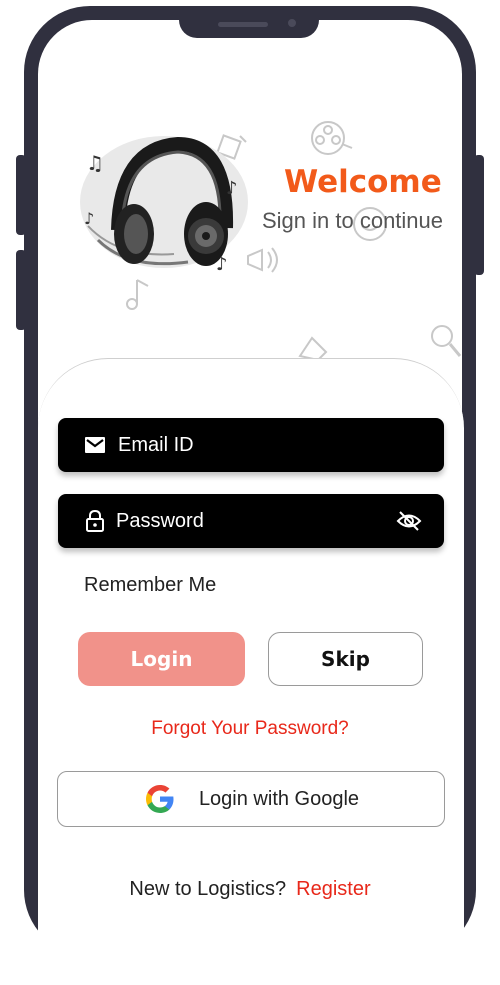 This screenshot has height=985, width=500. I want to click on login-button: Login, so click(161, 659).